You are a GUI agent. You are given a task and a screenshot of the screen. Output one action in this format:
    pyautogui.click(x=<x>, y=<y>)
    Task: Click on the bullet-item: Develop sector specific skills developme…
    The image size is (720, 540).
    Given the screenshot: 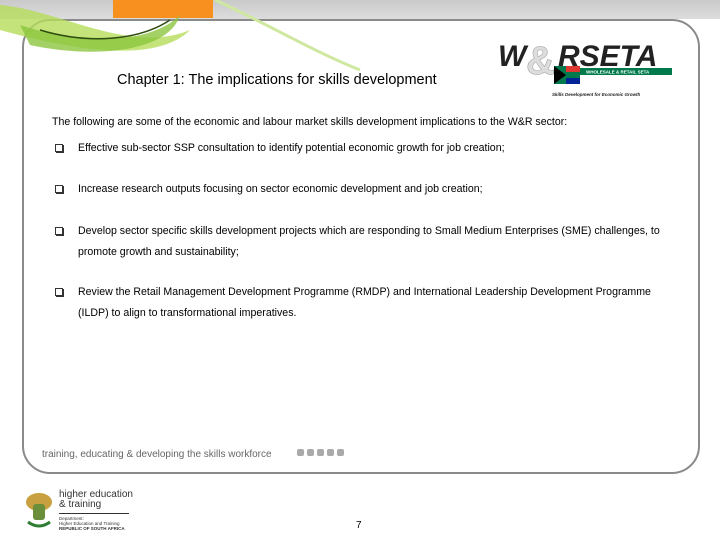 What is the action you would take?
    pyautogui.click(x=365, y=241)
    